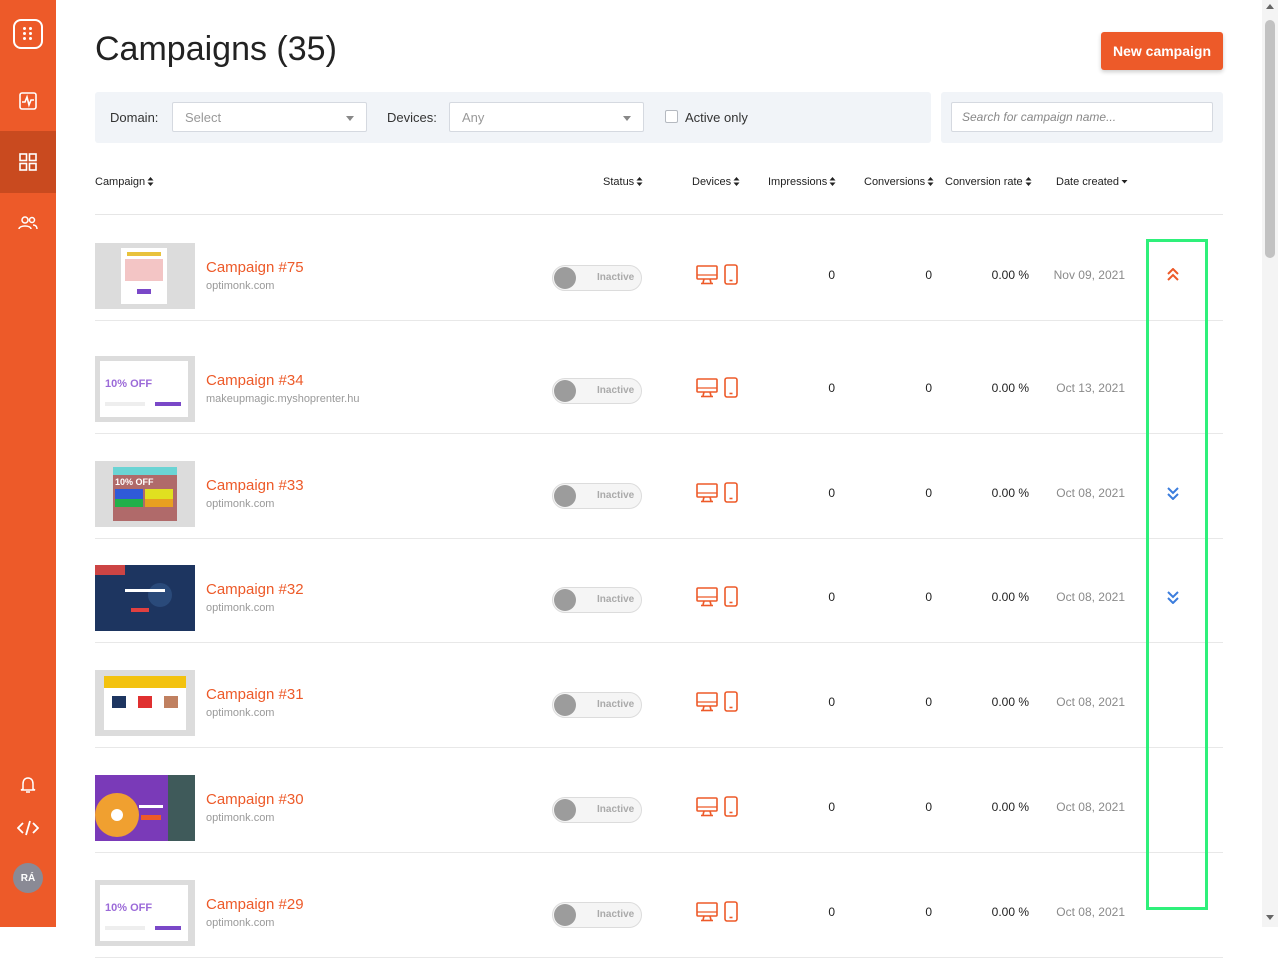  What do you see at coordinates (671, 116) in the screenshot?
I see `active-only-checkbox` at bounding box center [671, 116].